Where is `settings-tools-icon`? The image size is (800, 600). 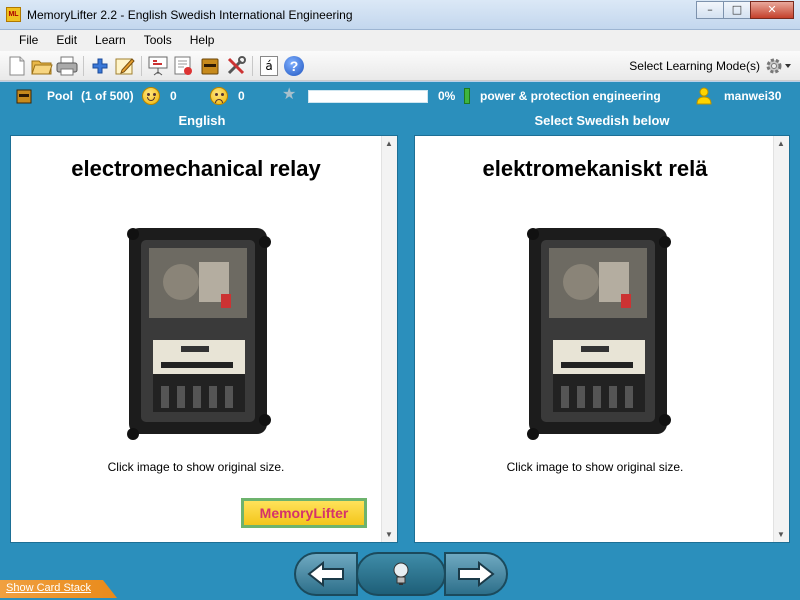 settings-tools-icon is located at coordinates (236, 66).